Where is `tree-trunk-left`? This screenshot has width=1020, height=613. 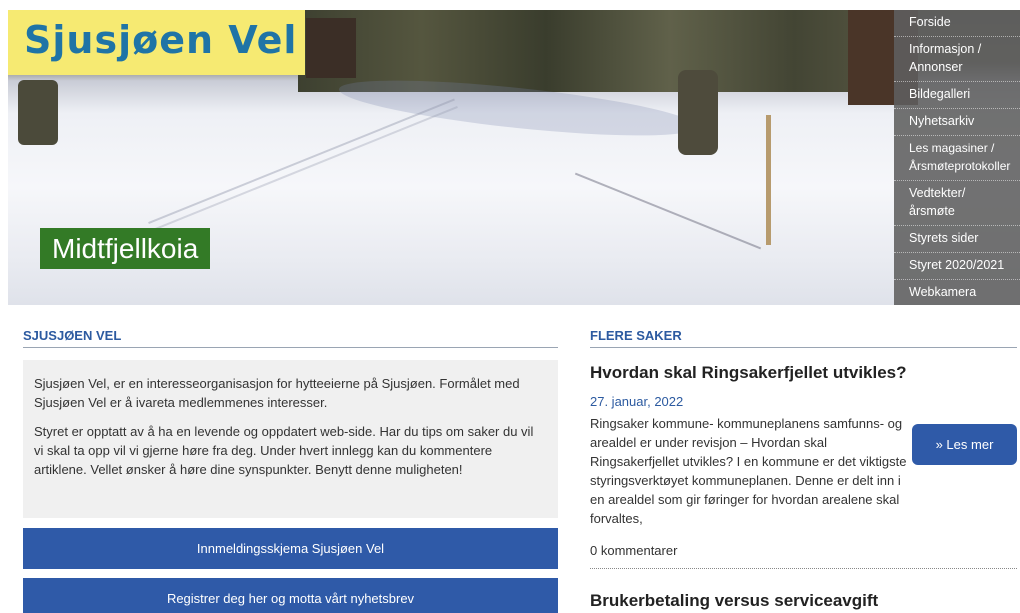
tree-trunk-left is located at coordinates (38, 112).